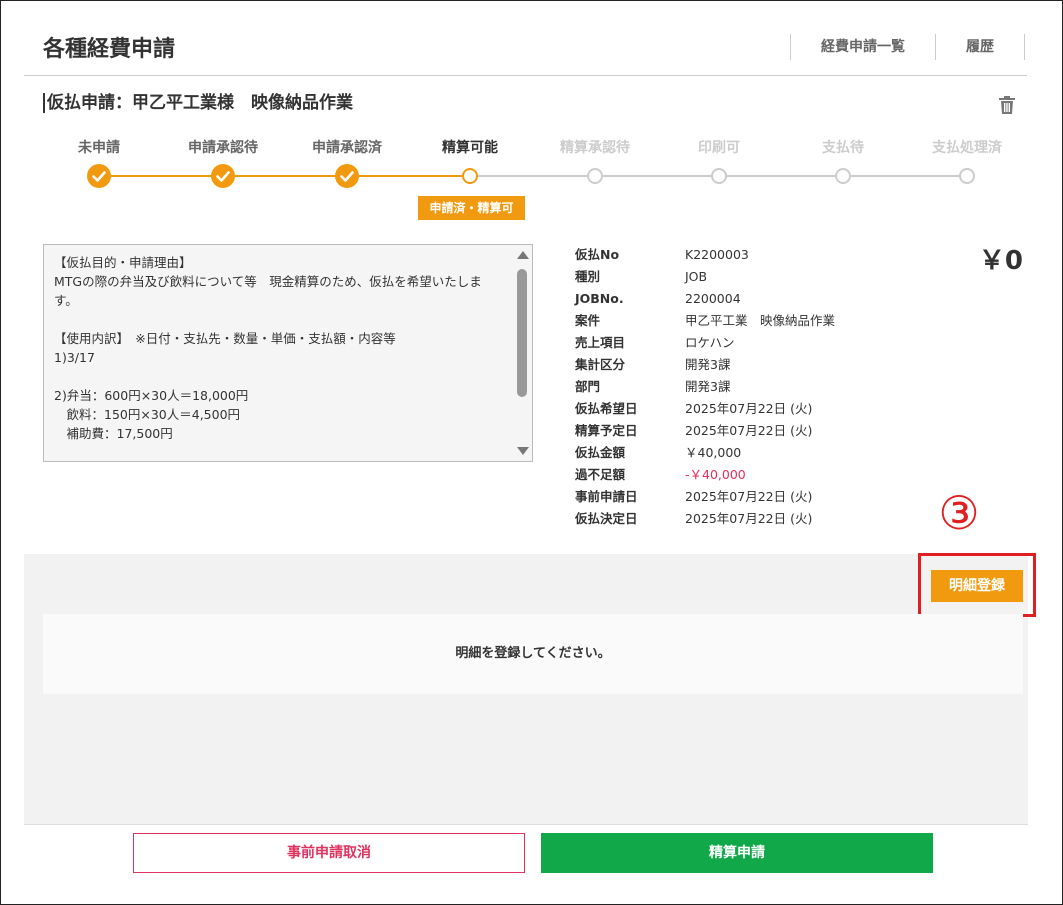 Image resolution: width=1063 pixels, height=905 pixels. What do you see at coordinates (600, 342) in the screenshot?
I see `detail-key: 売上項目` at bounding box center [600, 342].